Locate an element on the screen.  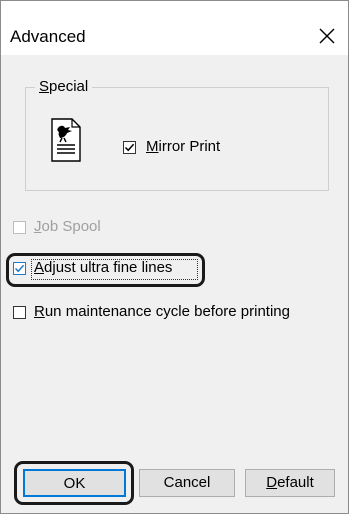
job-spool-label: Job Spool is located at coordinates (67, 227).